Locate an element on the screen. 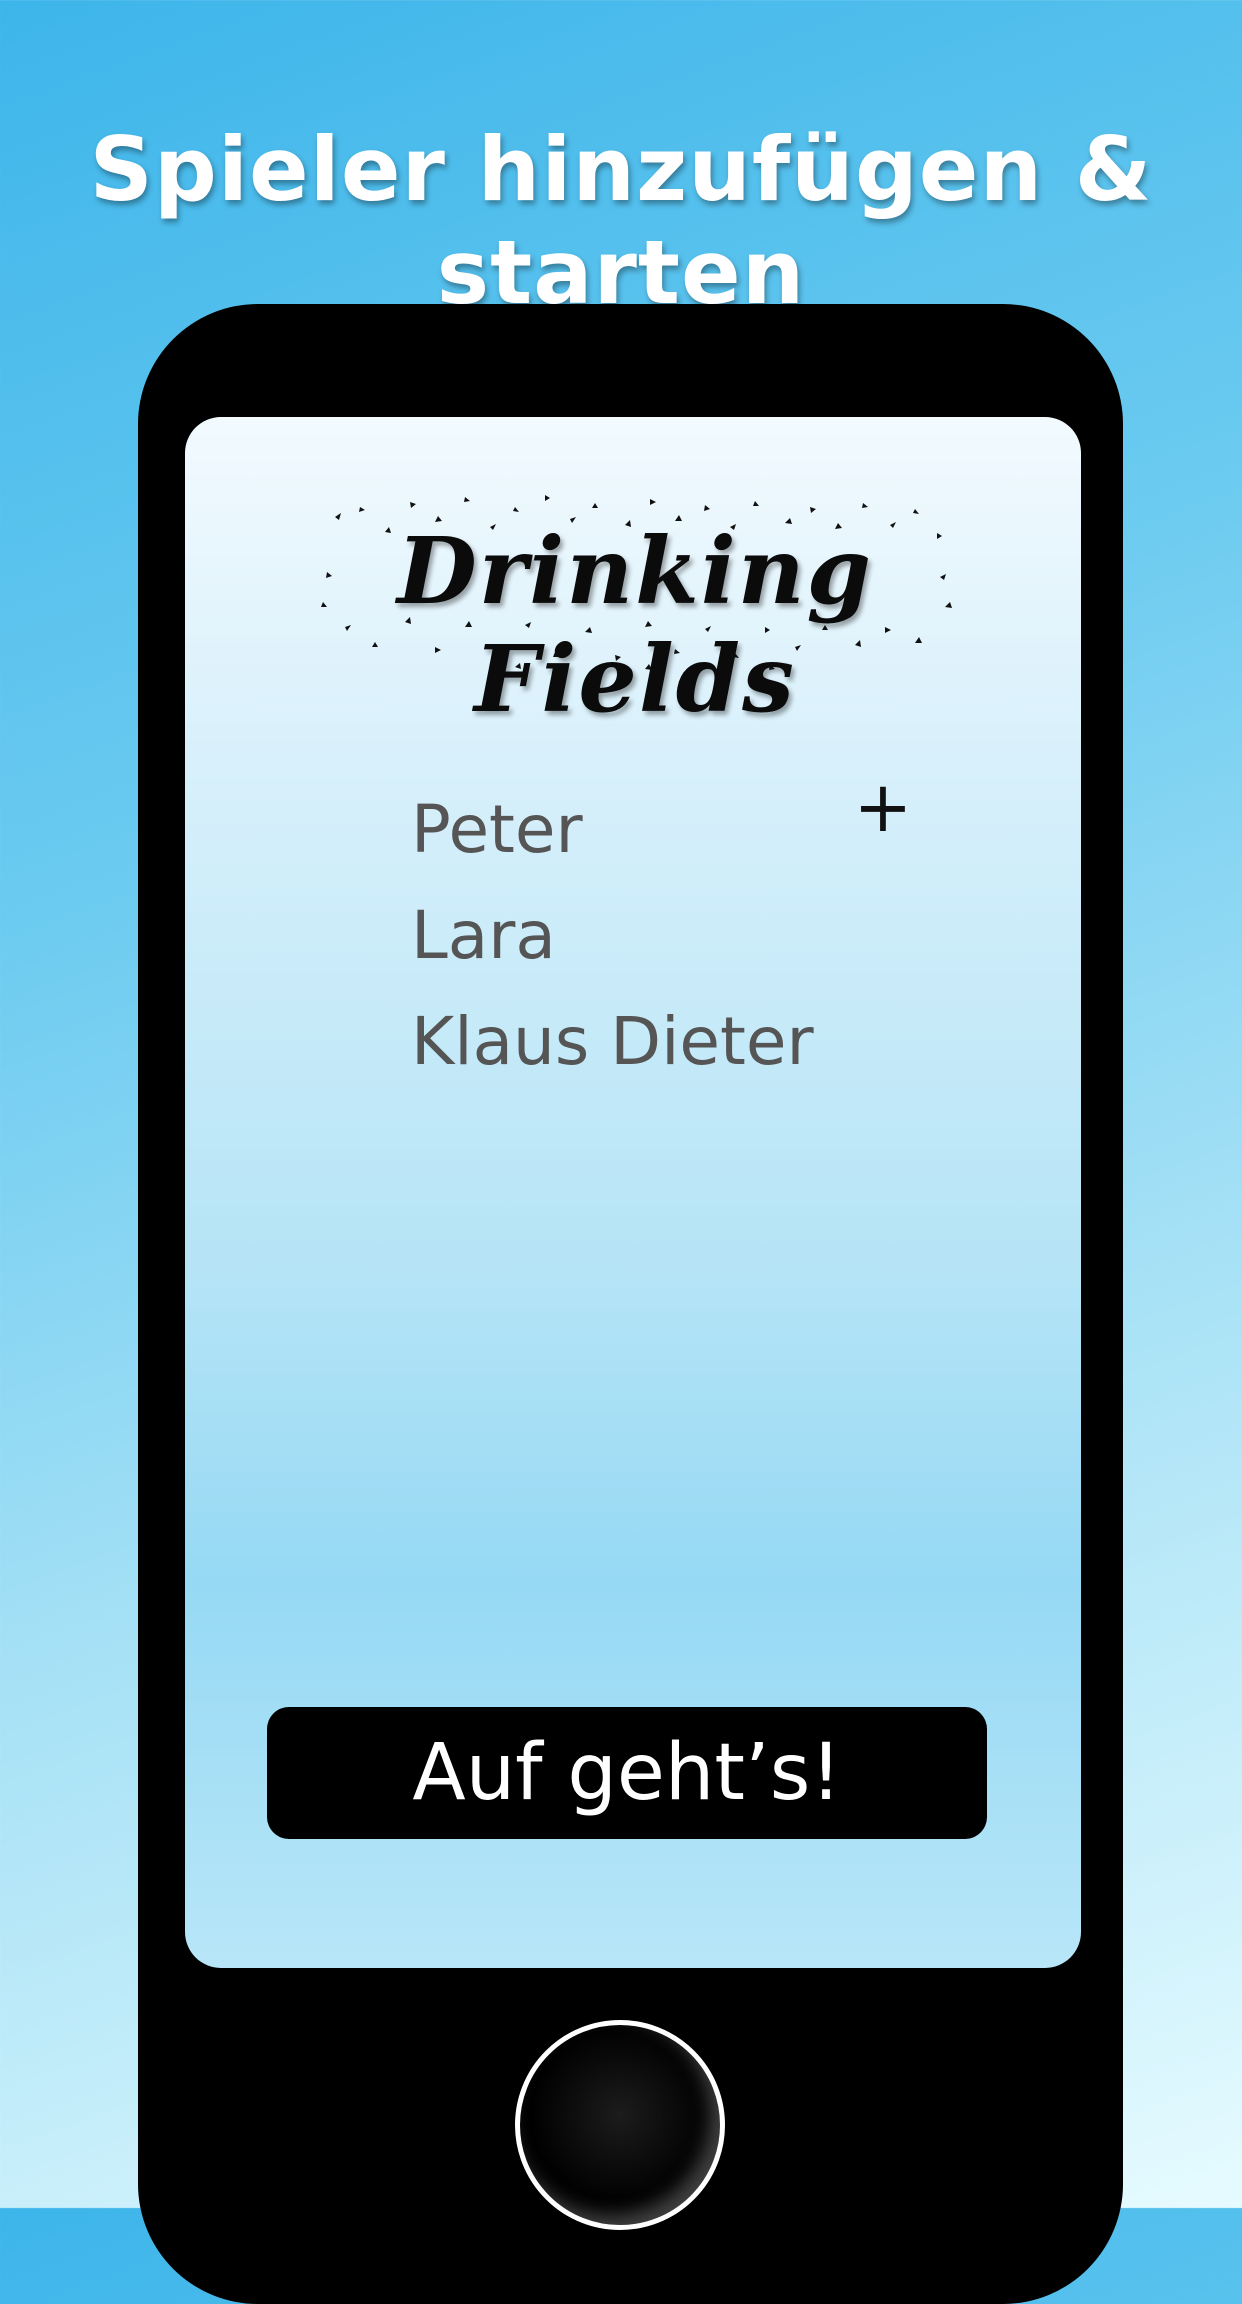  player-list: Peter Lara Klaus Dieter is located at coordinates (612, 936).